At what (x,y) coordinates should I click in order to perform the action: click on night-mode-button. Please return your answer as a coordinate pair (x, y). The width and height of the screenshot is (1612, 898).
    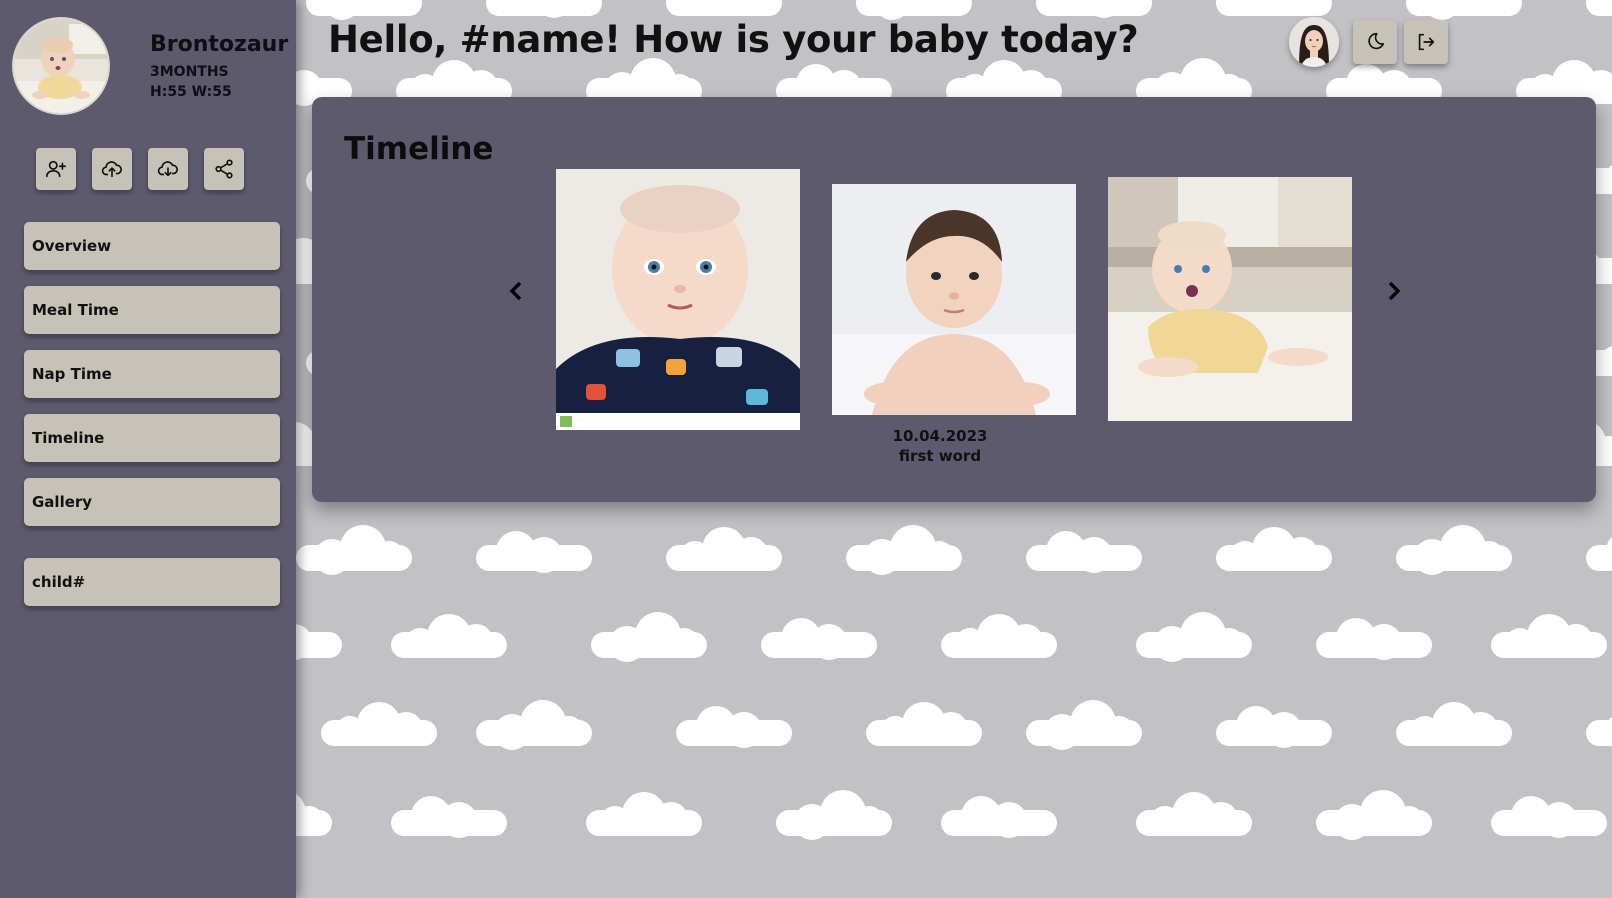
    Looking at the image, I should click on (1375, 42).